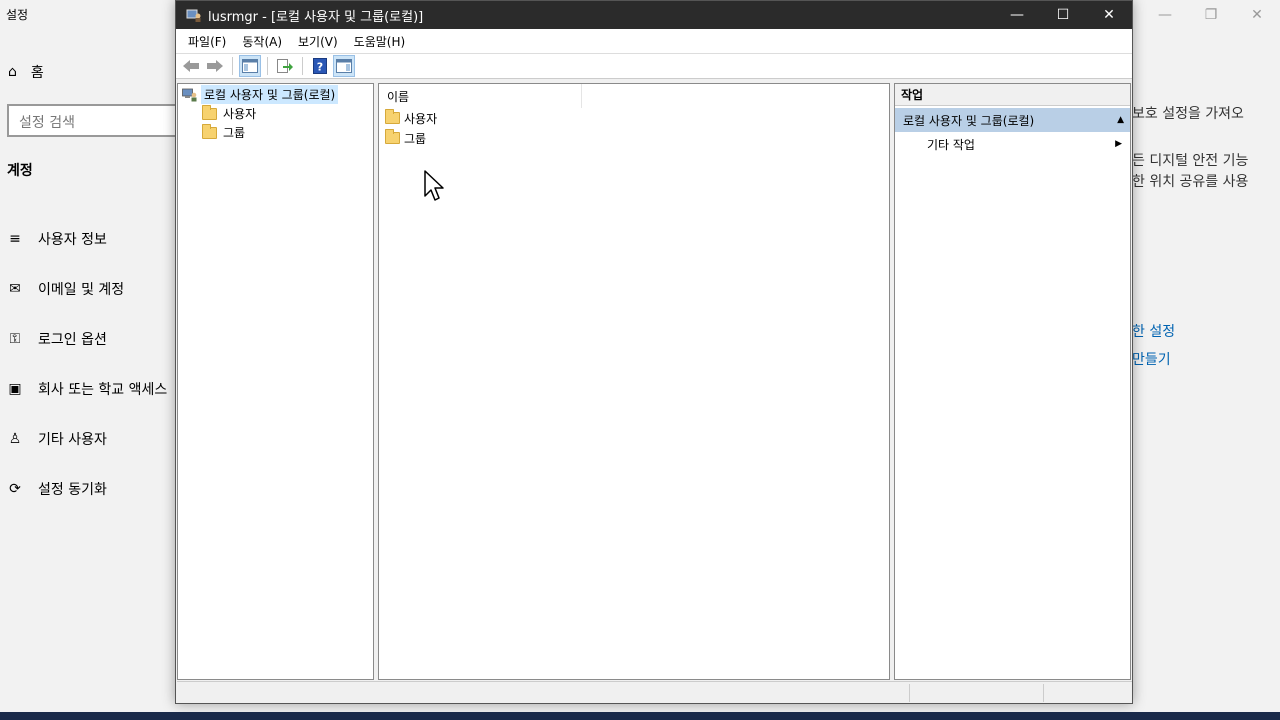 The height and width of the screenshot is (720, 1280). I want to click on nav-item-label: 로그인 옵션, so click(72, 340).